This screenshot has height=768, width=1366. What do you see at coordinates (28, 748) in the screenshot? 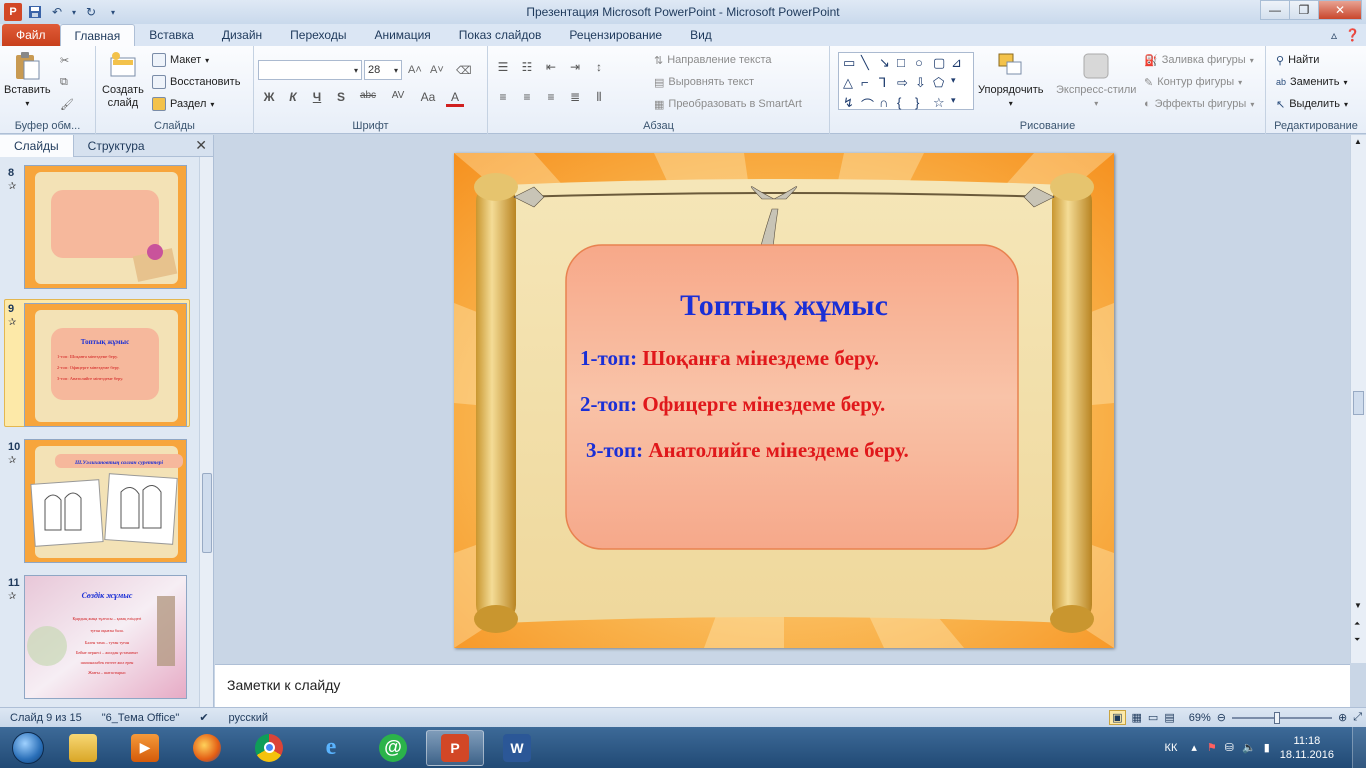
I see `start-button` at bounding box center [28, 748].